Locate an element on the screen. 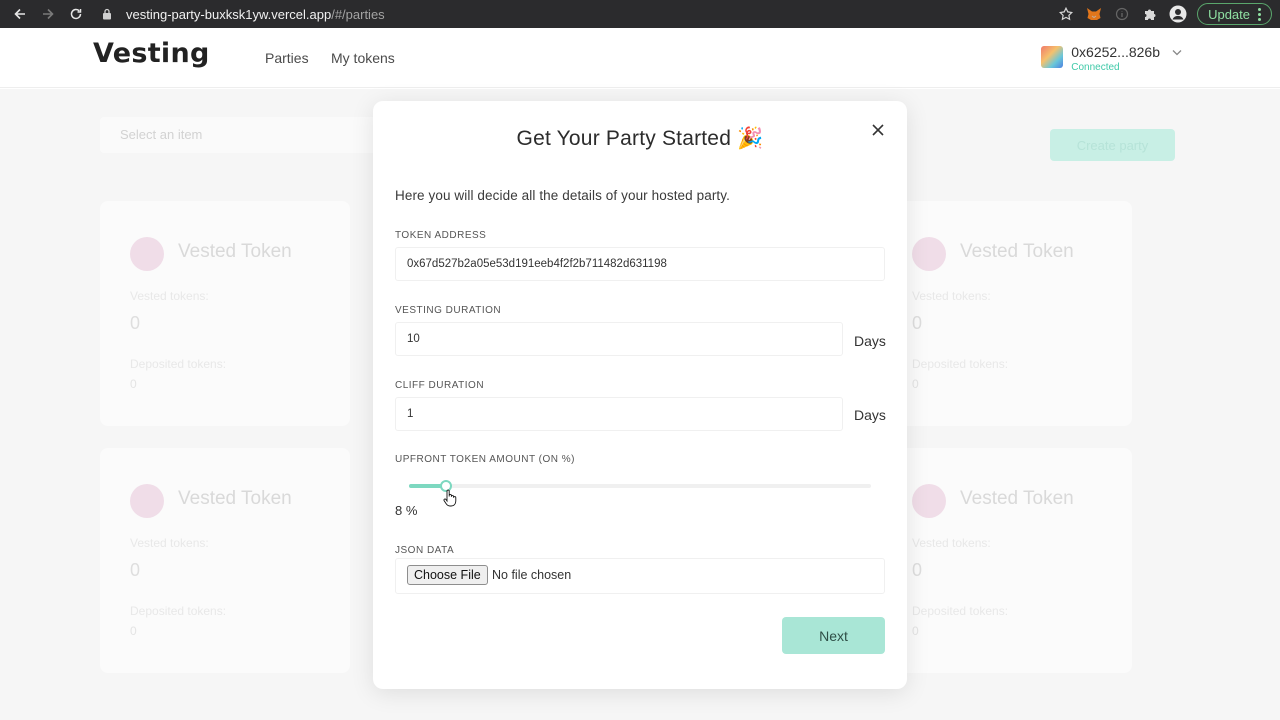  lock-icon is located at coordinates (107, 14).